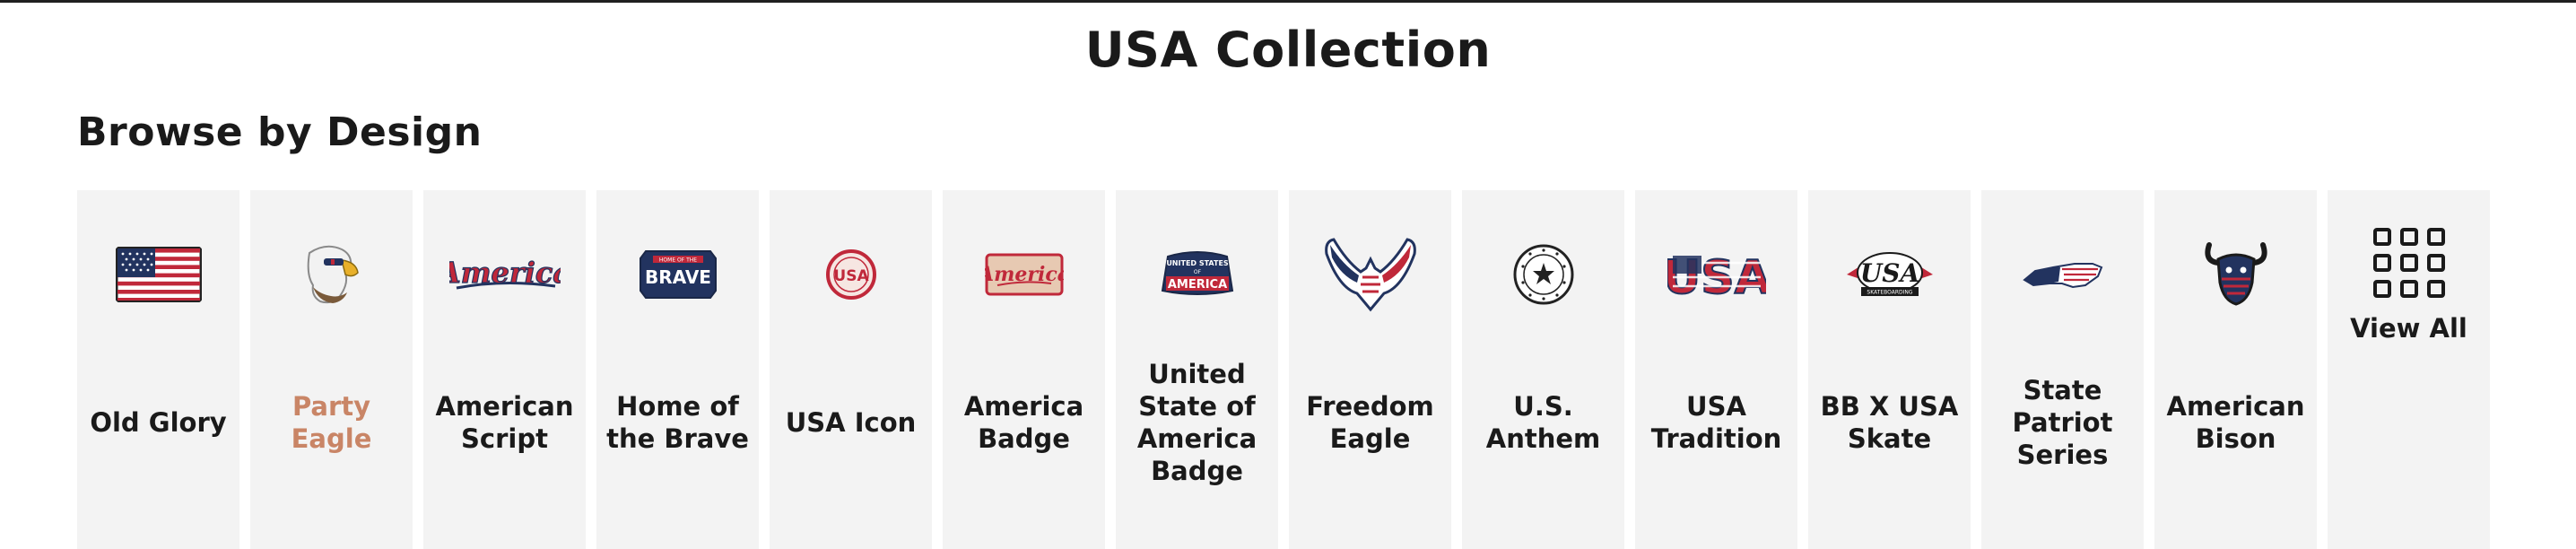  Describe the element at coordinates (504, 369) in the screenshot. I see `design-tile-american-script: America American Script` at that location.